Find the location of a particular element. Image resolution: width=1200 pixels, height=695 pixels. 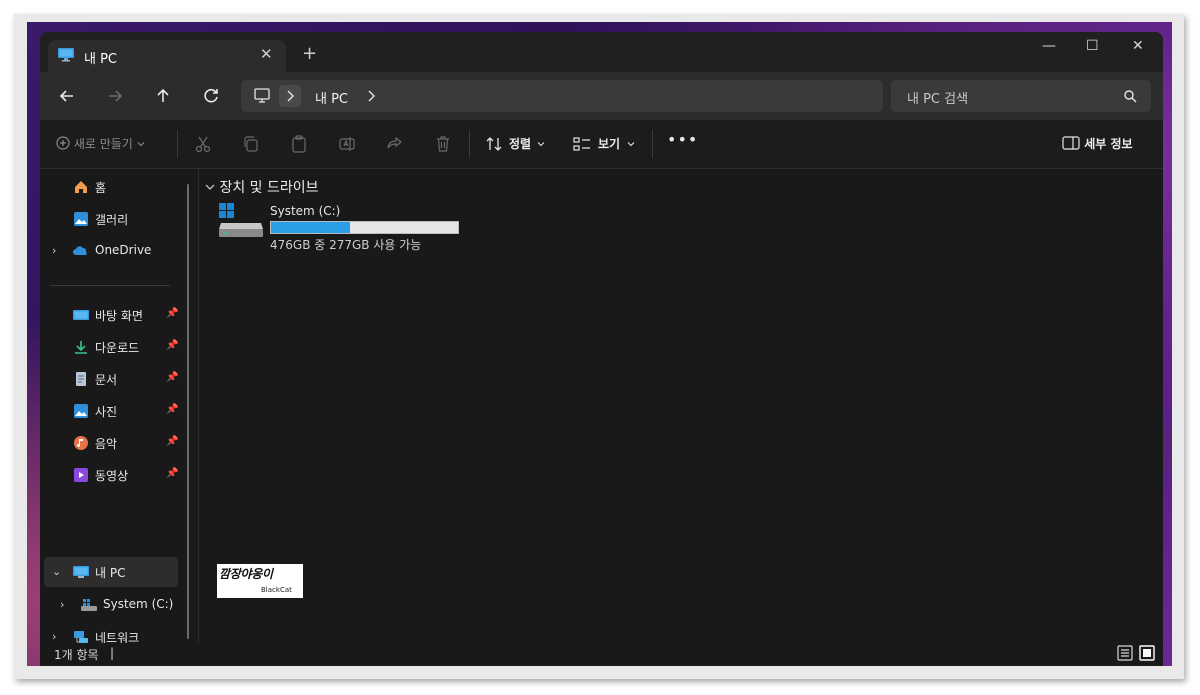

breadcrumb-chevron-button is located at coordinates (290, 96).